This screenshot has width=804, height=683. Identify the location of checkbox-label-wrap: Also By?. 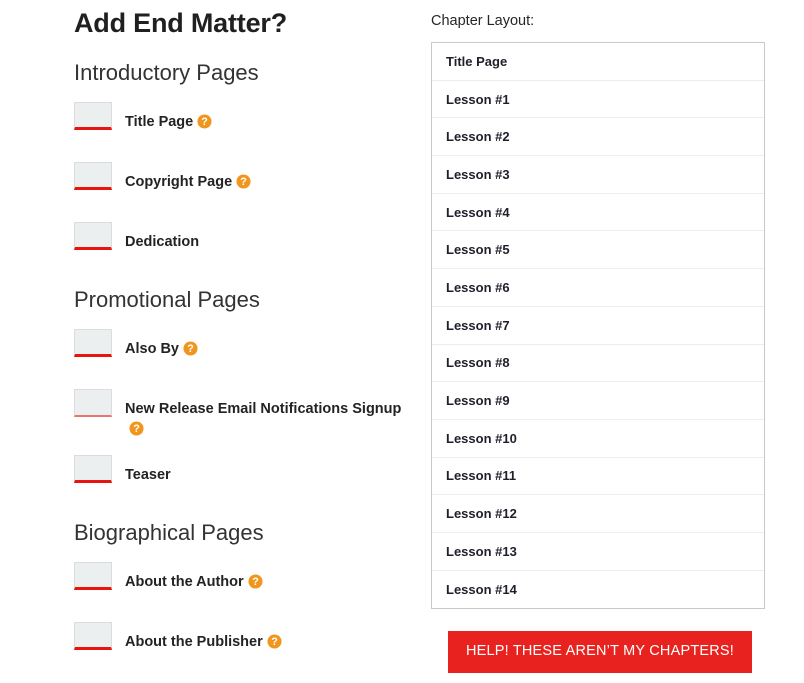
(161, 343).